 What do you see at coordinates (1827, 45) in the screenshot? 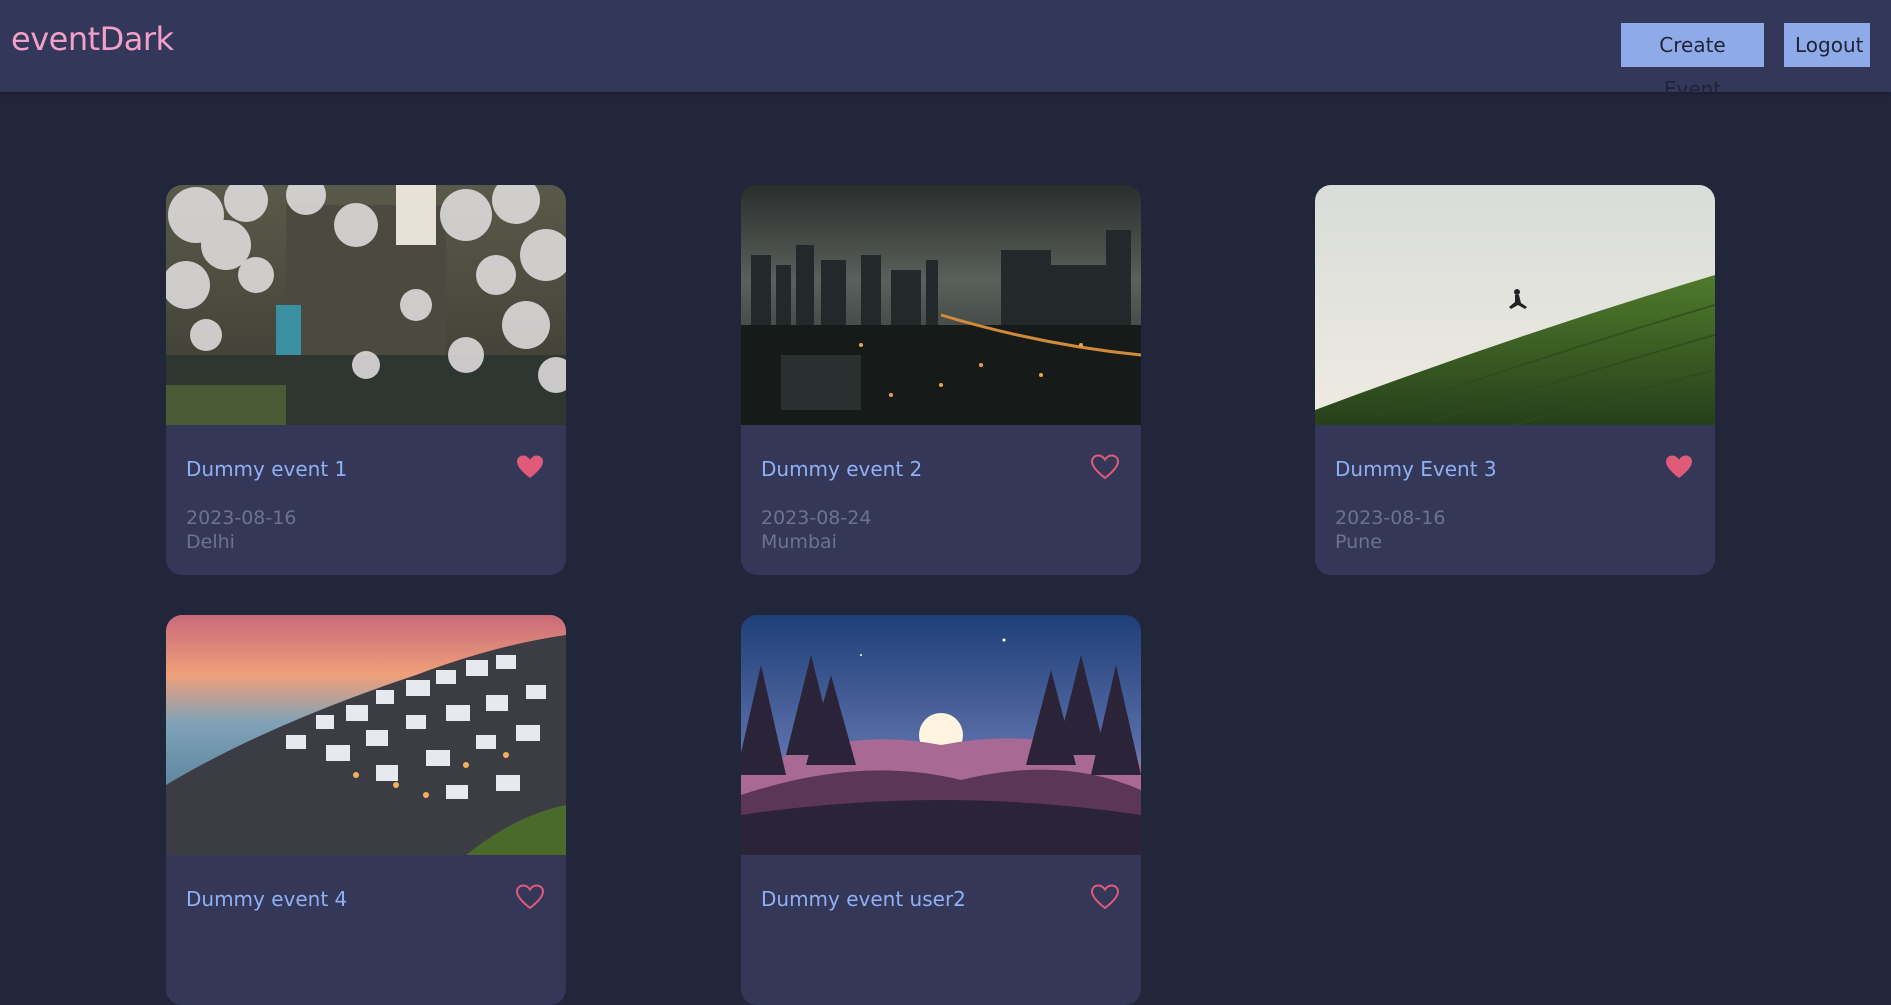
I see `logout-button: Logout` at bounding box center [1827, 45].